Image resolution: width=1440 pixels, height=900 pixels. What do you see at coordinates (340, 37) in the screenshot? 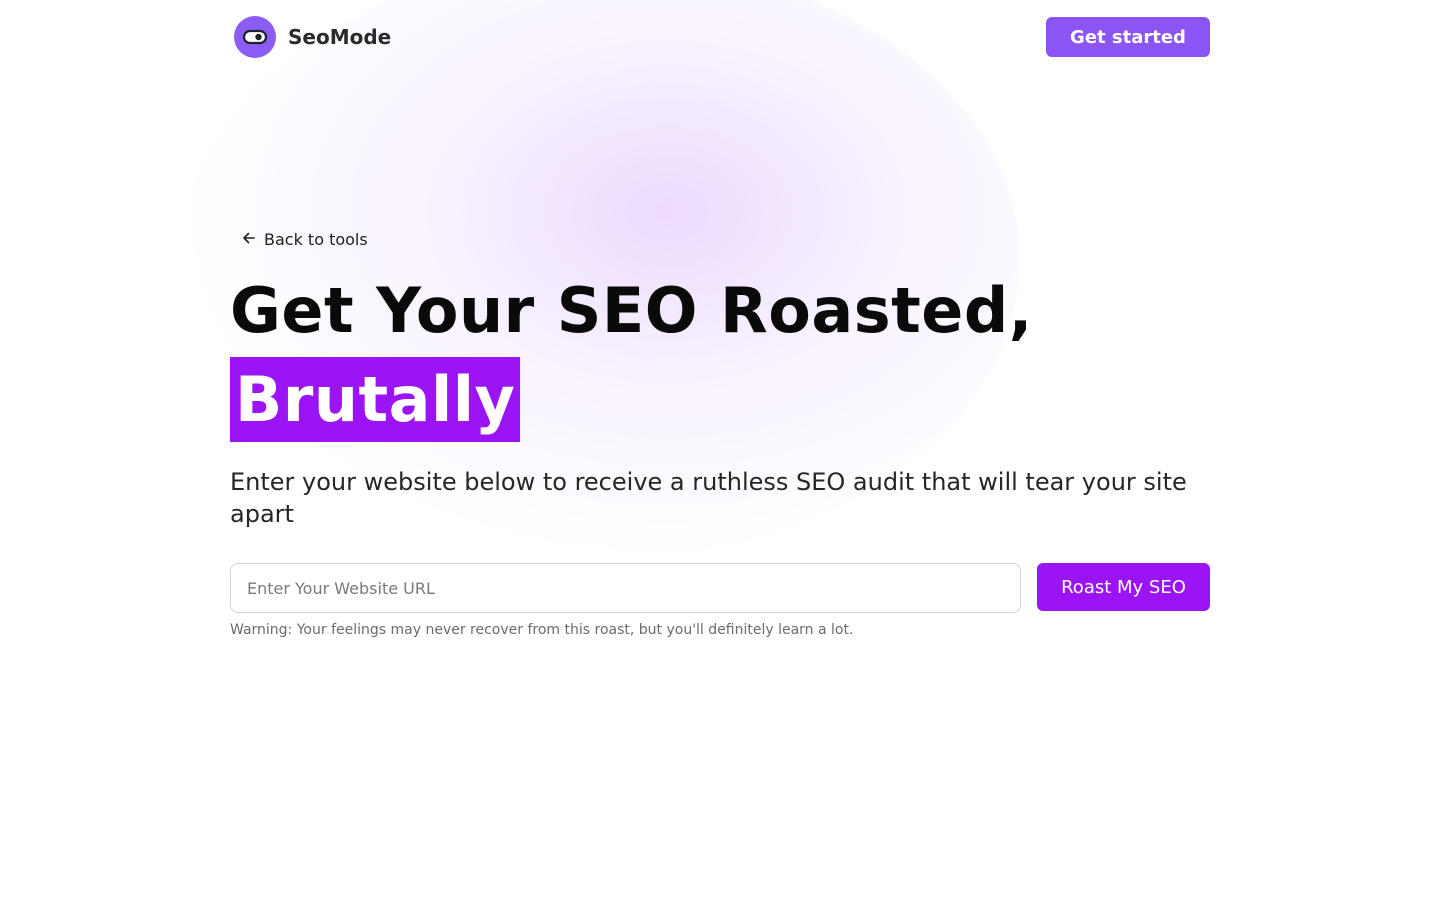
I see `brand-name: SeoMode` at bounding box center [340, 37].